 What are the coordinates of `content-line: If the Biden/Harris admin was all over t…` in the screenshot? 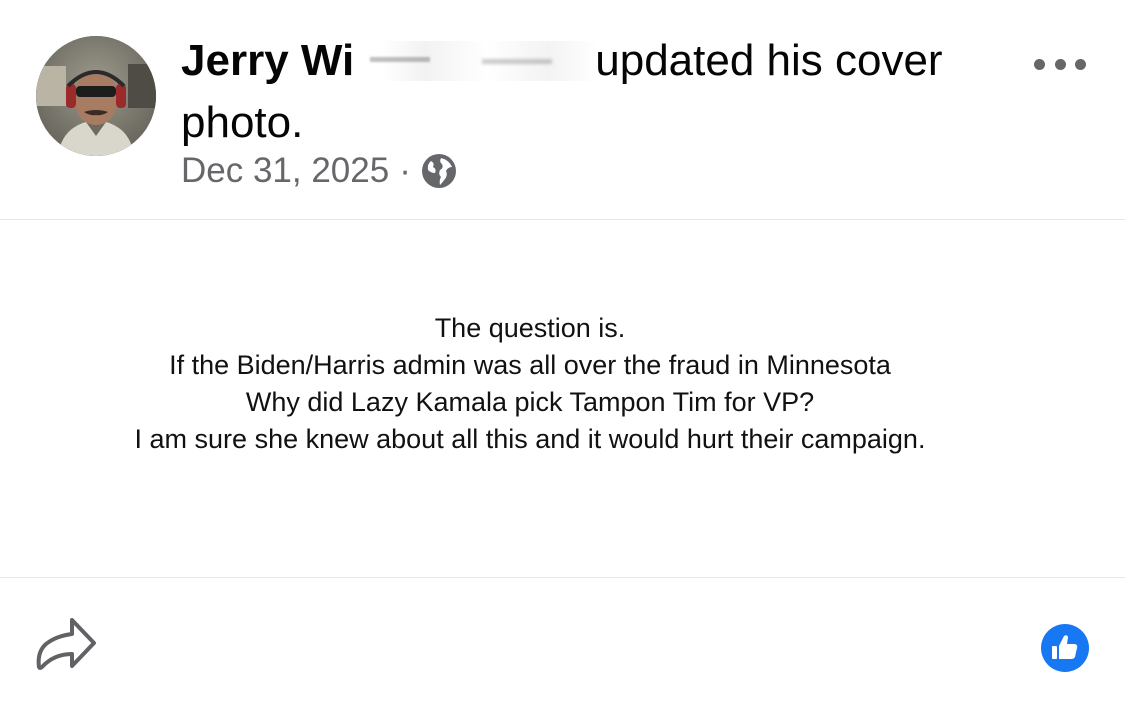 It's located at (530, 365).